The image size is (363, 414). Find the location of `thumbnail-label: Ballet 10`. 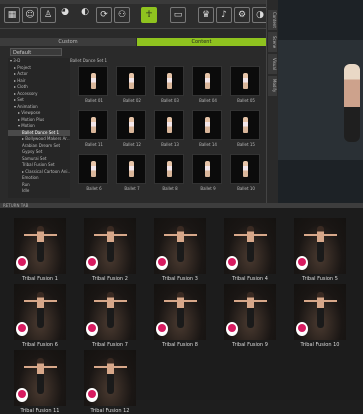

thumbnail-label: Ballet 10 is located at coordinates (246, 188).